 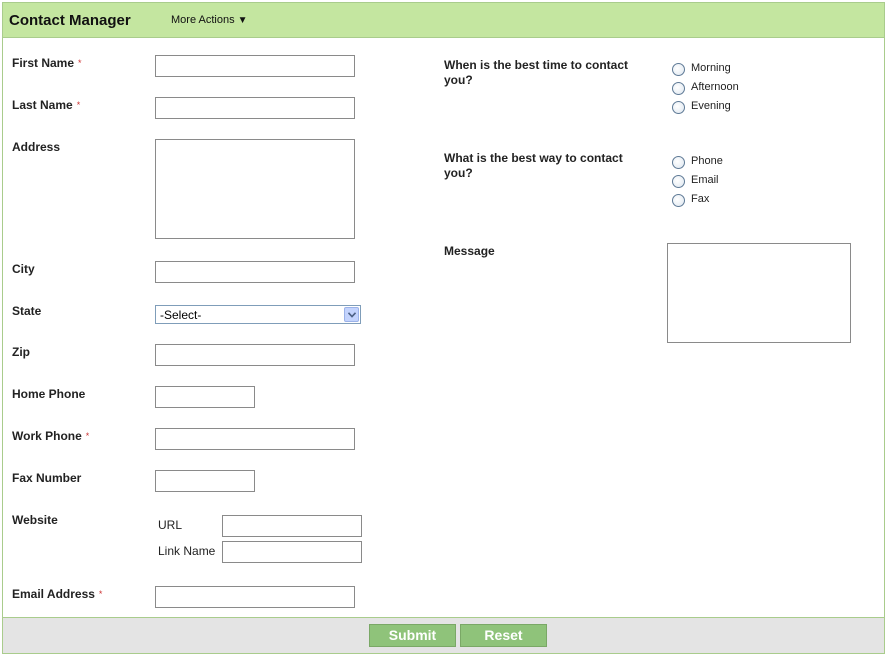 What do you see at coordinates (49, 394) in the screenshot?
I see `home-phone-label: Home Phone` at bounding box center [49, 394].